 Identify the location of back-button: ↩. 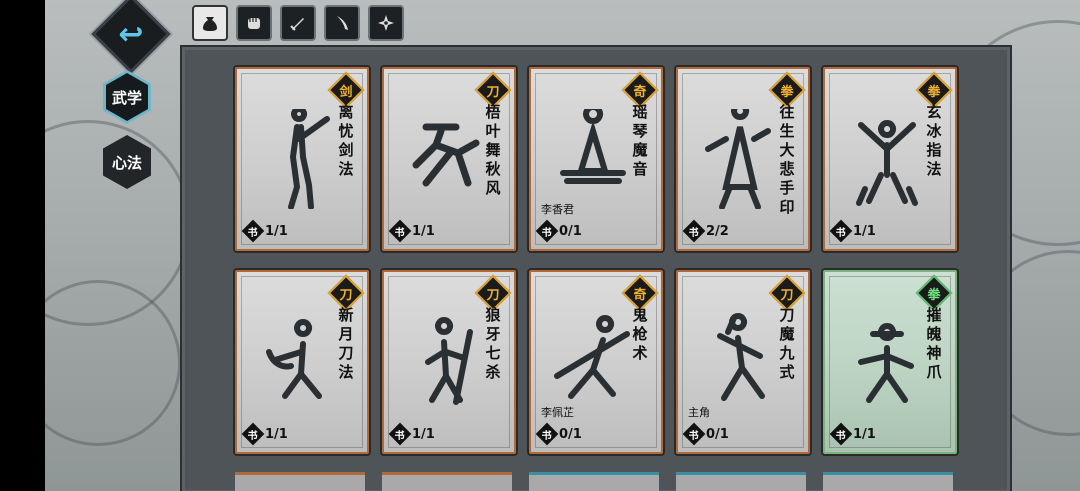
(131, 37).